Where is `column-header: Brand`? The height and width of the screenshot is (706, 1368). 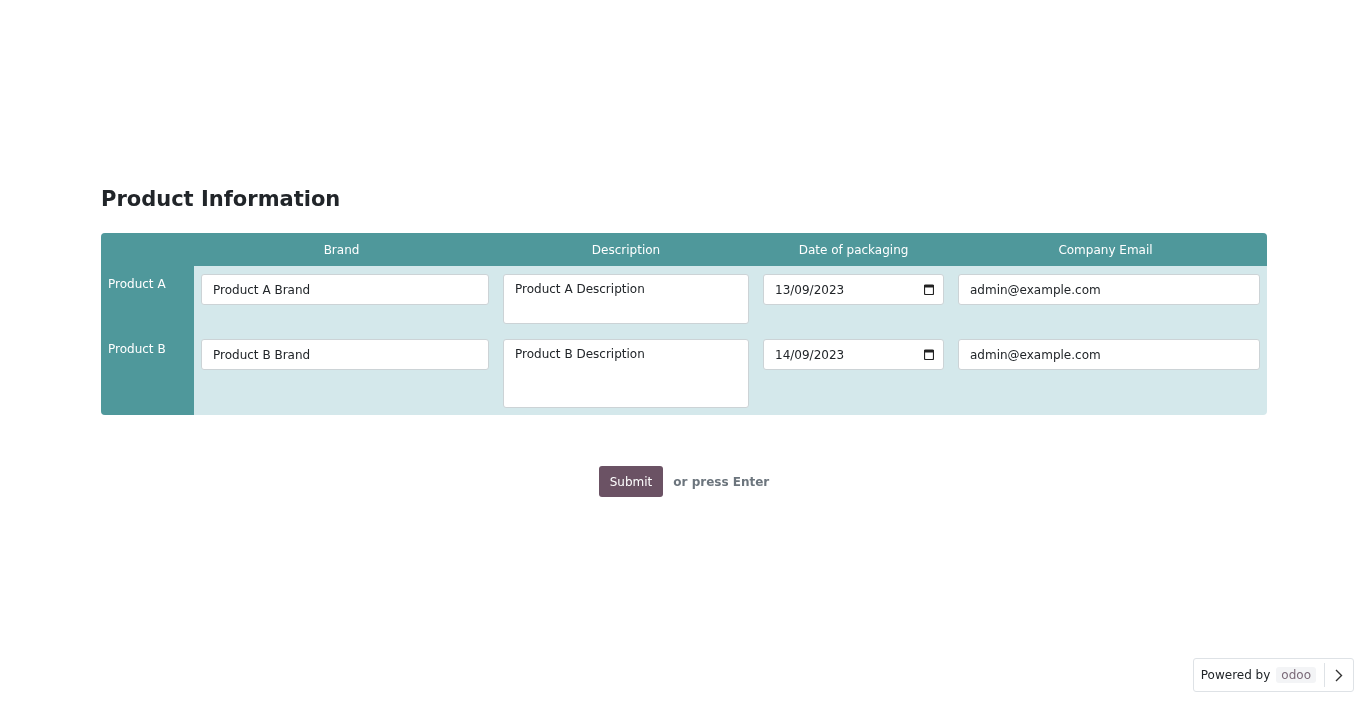 column-header: Brand is located at coordinates (341, 249).